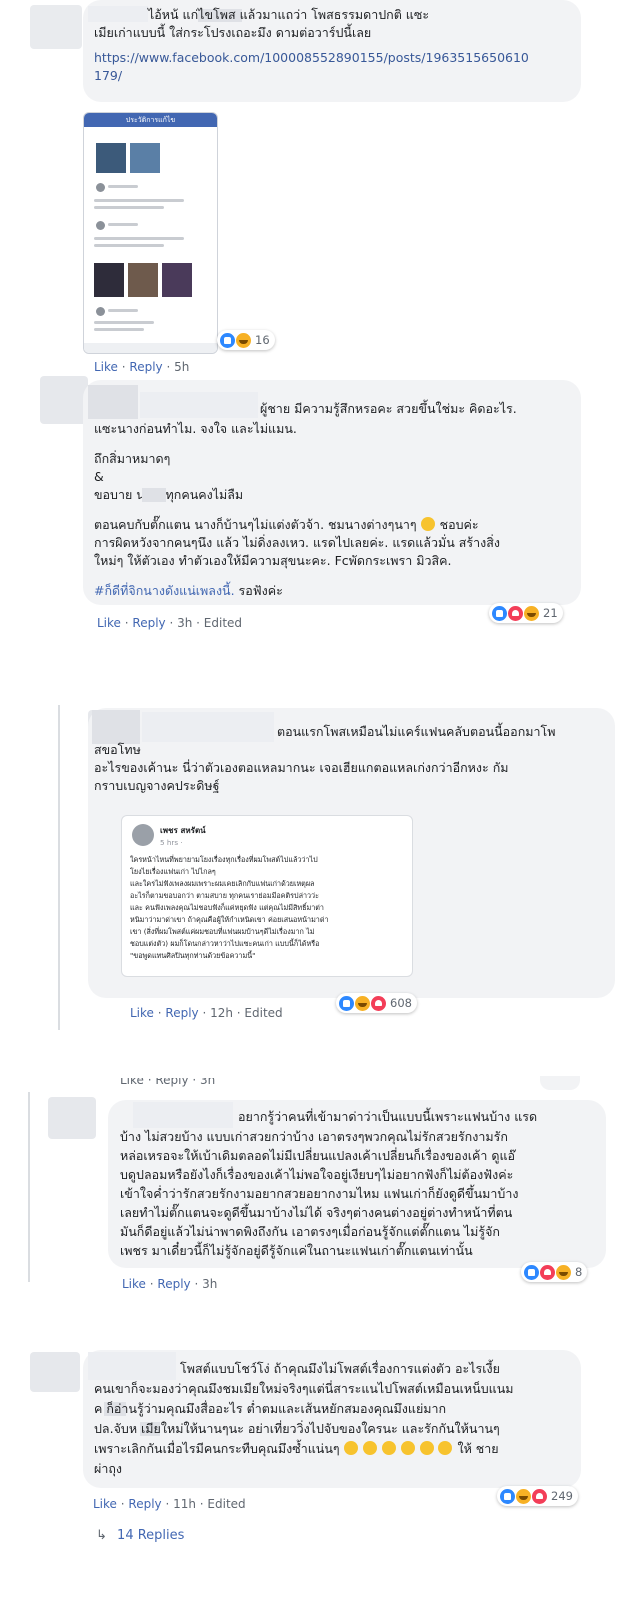 Image resolution: width=637 pixels, height=1600 pixels. Describe the element at coordinates (108, 76) in the screenshot. I see `post-link-cont: 179/` at that location.